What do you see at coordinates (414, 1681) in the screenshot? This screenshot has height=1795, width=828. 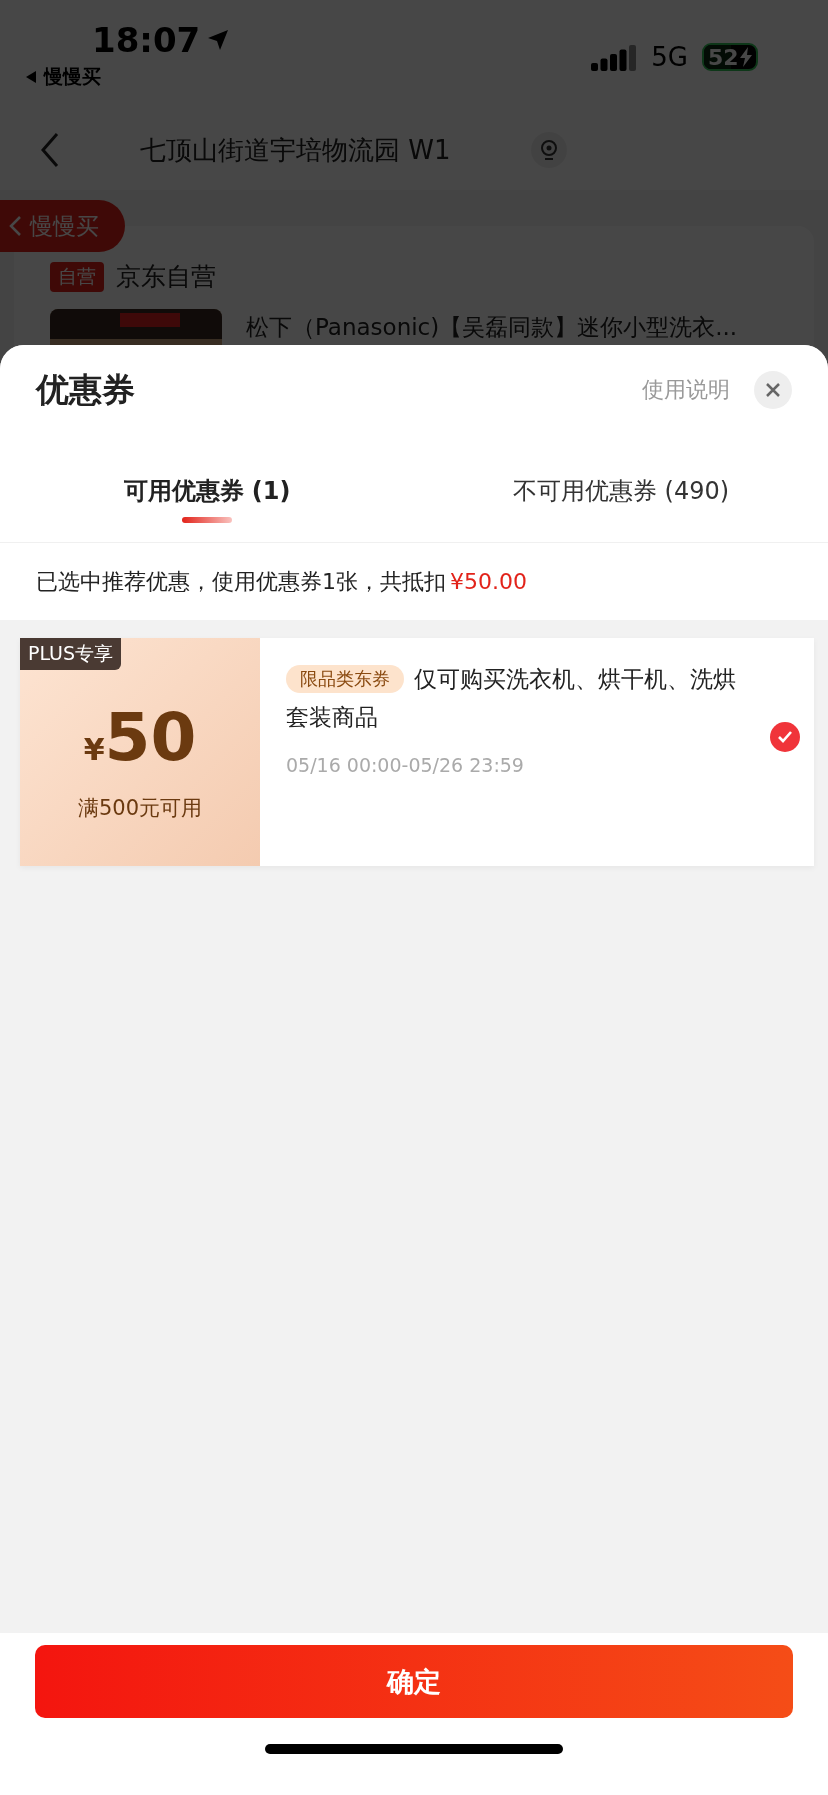 I see `confirm-button: 确定` at bounding box center [414, 1681].